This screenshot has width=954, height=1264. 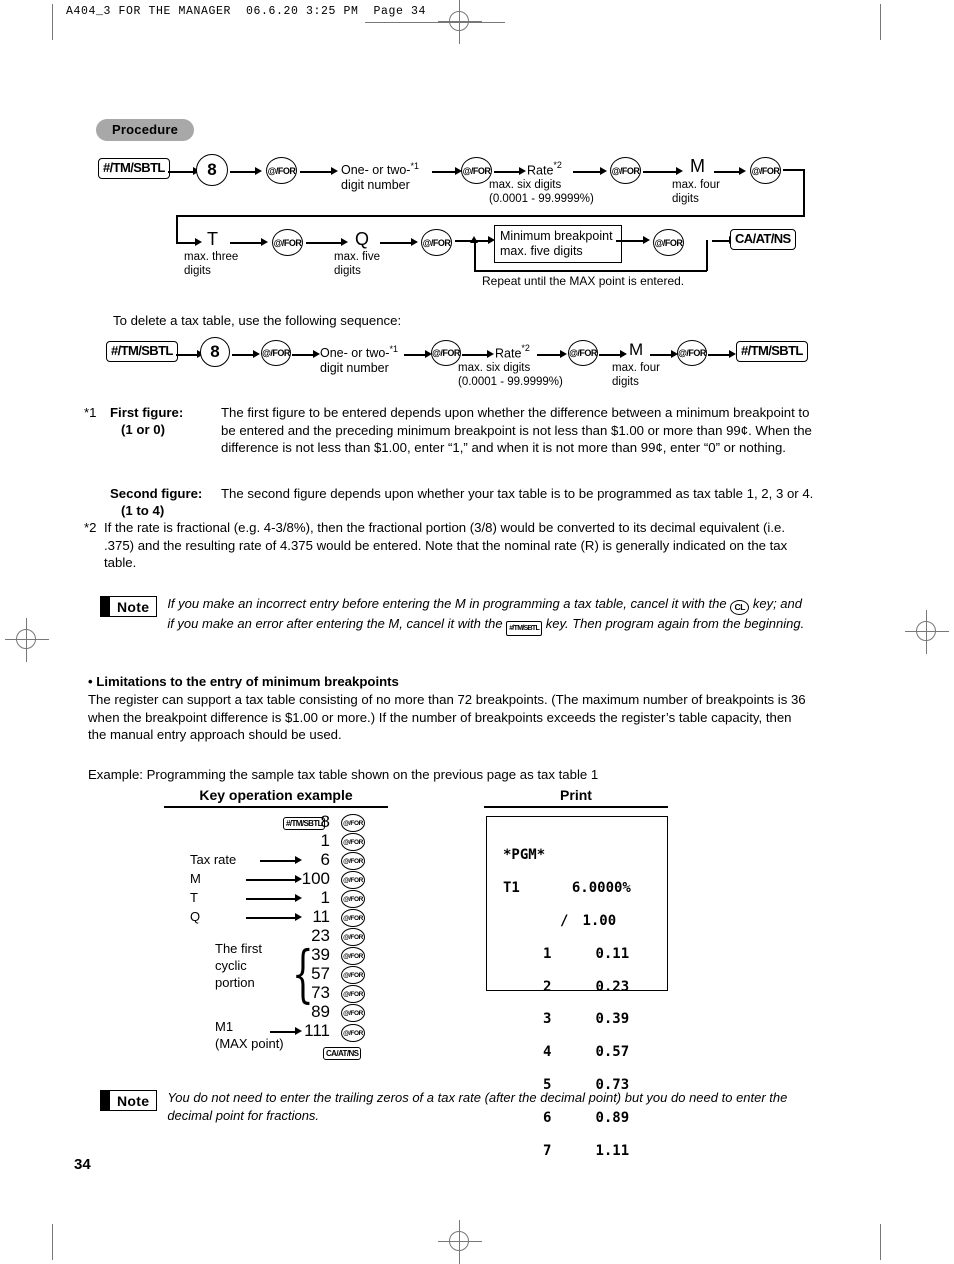 I want to click on keyop-for-7: @/FOR, so click(x=353, y=956).